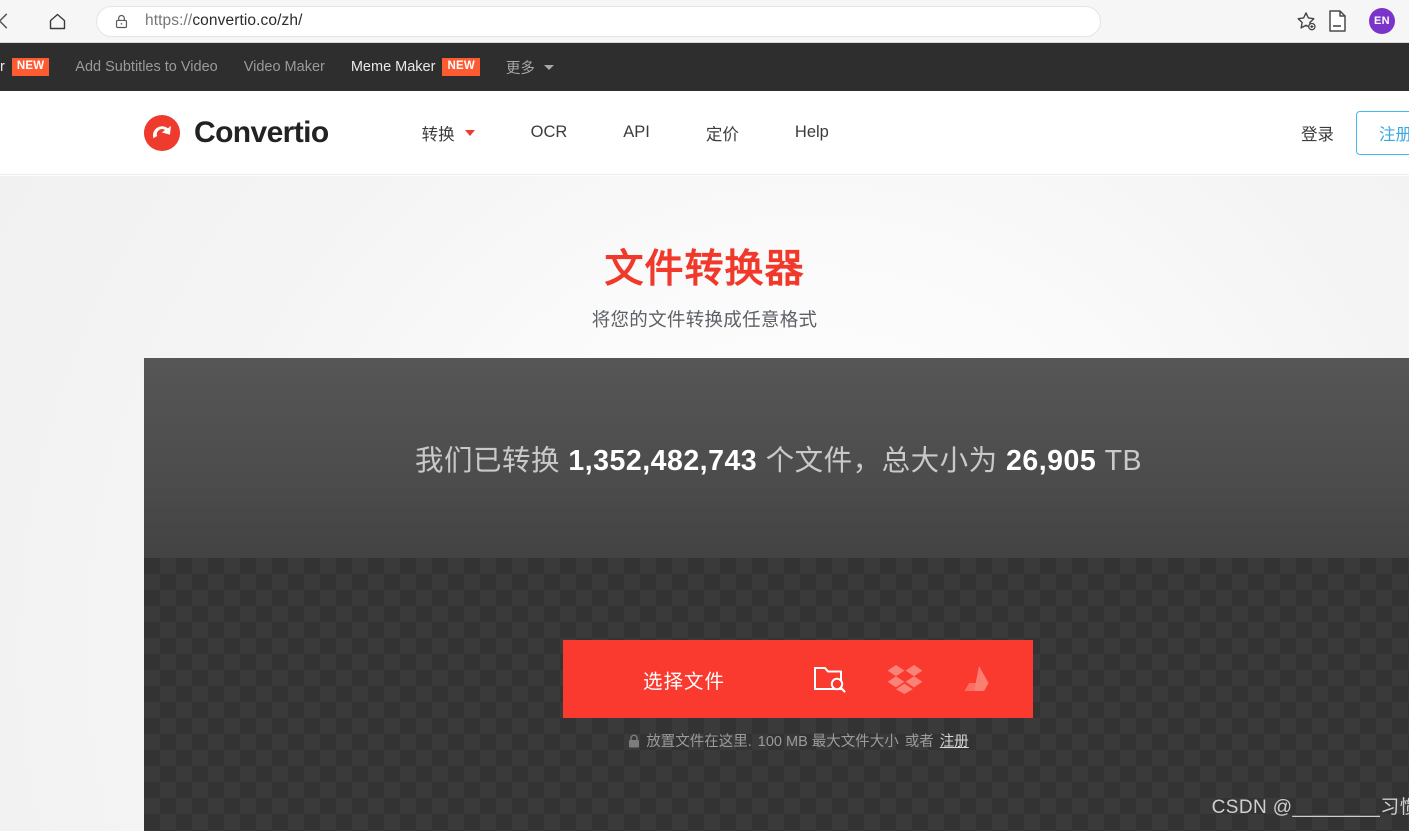 Image resolution: width=1409 pixels, height=831 pixels. Describe the element at coordinates (1317, 133) in the screenshot. I see `login-link: 登录` at that location.